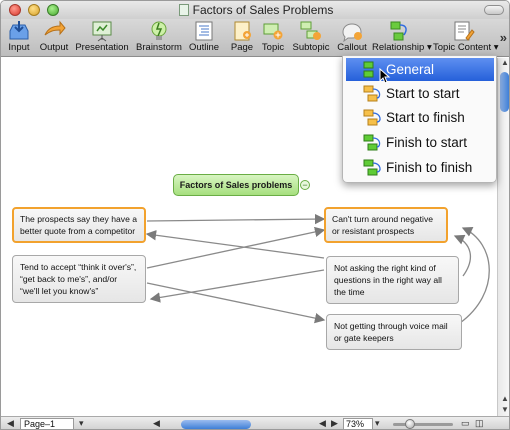 This screenshot has height=430, width=510. What do you see at coordinates (372, 117) in the screenshot?
I see `start-to-finish-icon` at bounding box center [372, 117].